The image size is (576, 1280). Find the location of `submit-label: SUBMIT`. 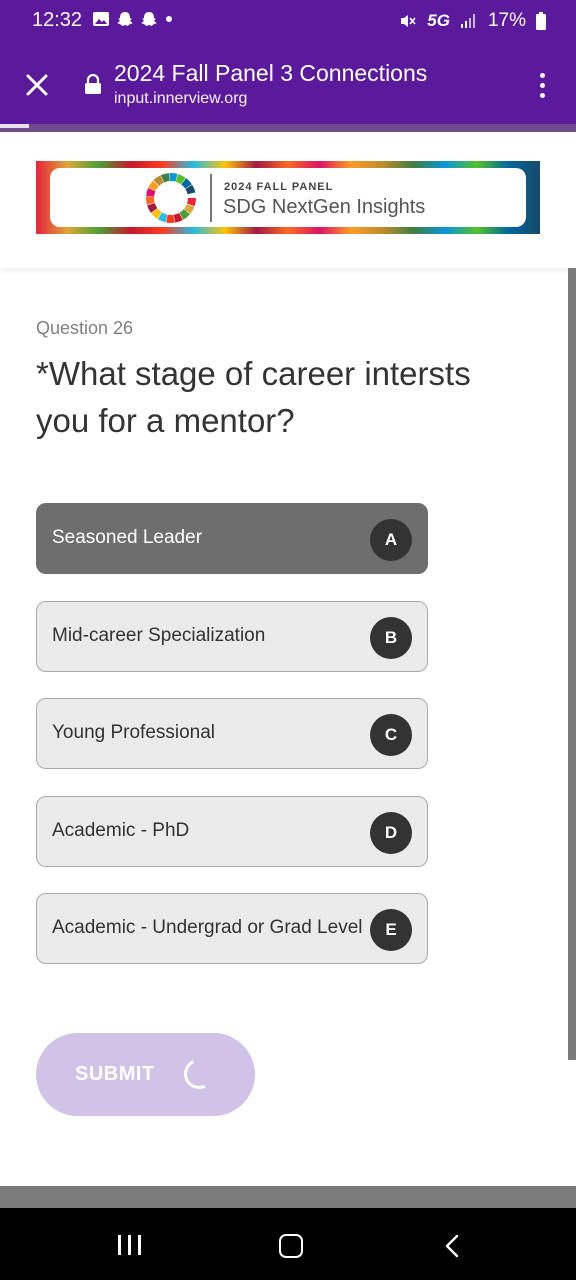

submit-label: SUBMIT is located at coordinates (115, 1074).